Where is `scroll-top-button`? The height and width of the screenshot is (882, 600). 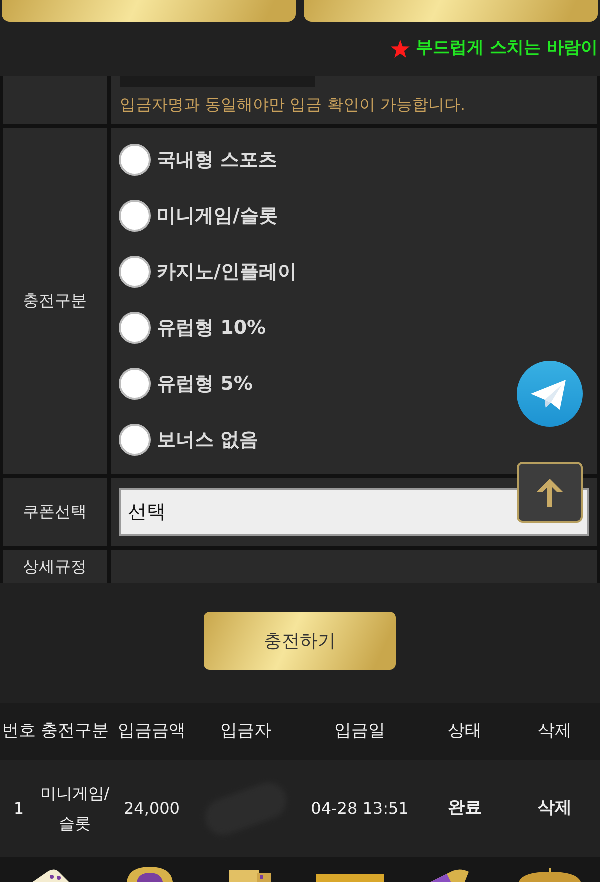
scroll-top-button is located at coordinates (550, 492).